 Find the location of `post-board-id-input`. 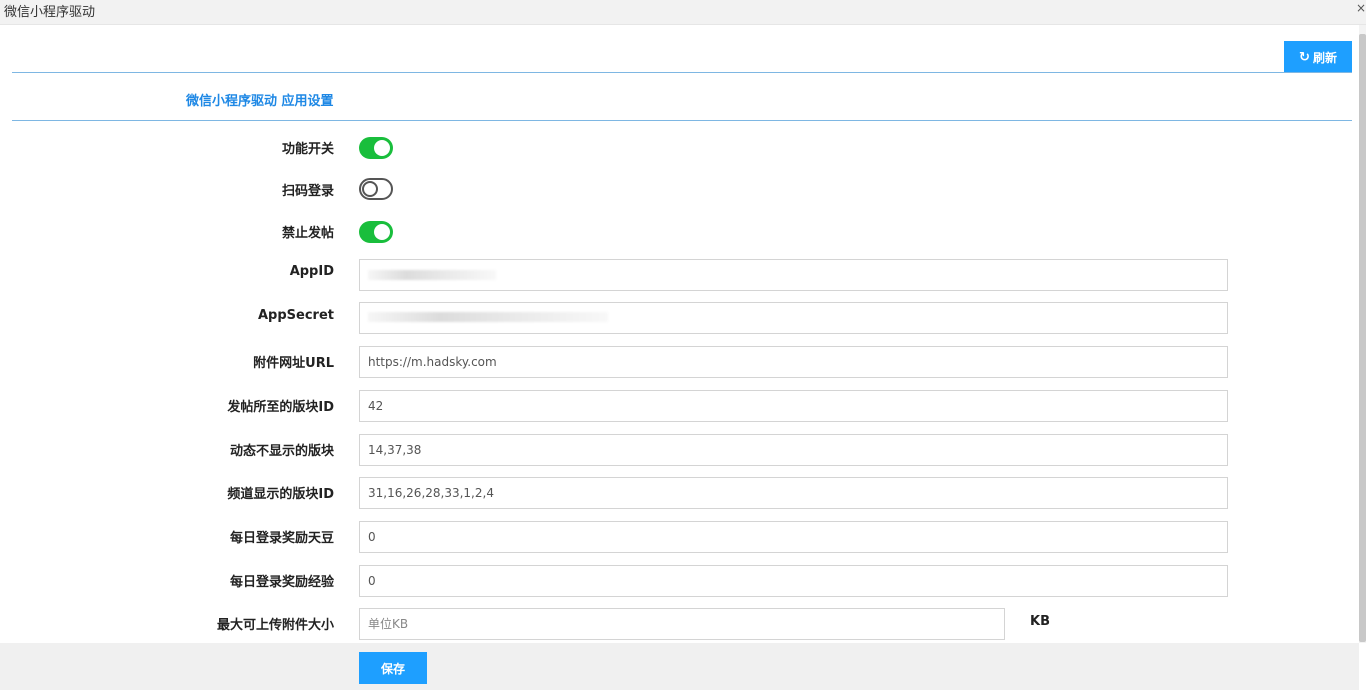

post-board-id-input is located at coordinates (793, 406).